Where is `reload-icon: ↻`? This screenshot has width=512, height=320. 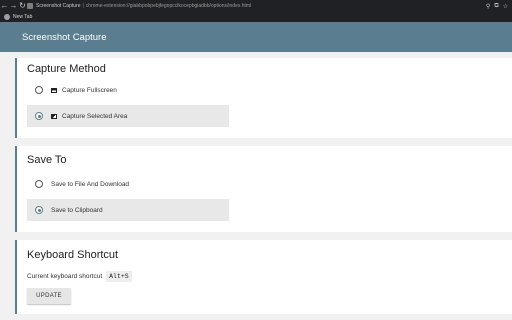 reload-icon: ↻ is located at coordinates (22, 6).